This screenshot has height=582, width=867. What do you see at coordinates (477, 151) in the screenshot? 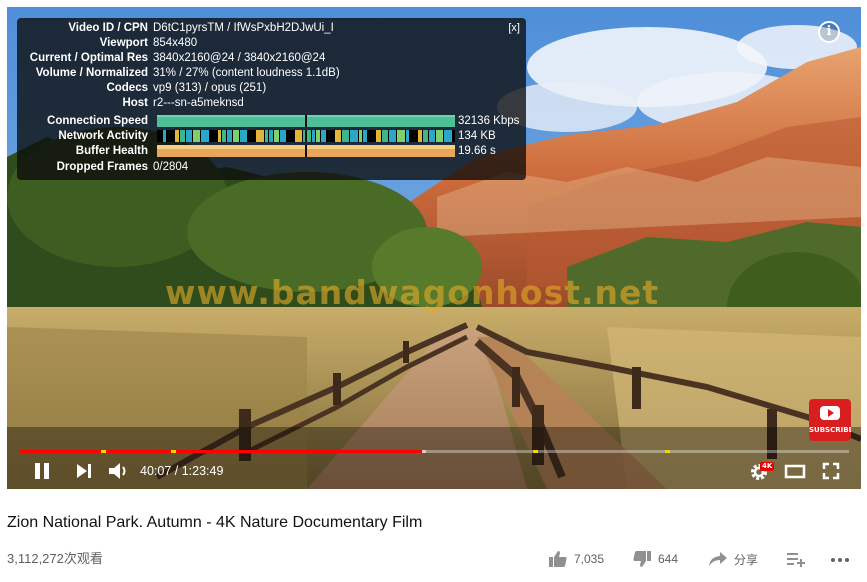
I see `stats-value: 19.66 s` at bounding box center [477, 151].